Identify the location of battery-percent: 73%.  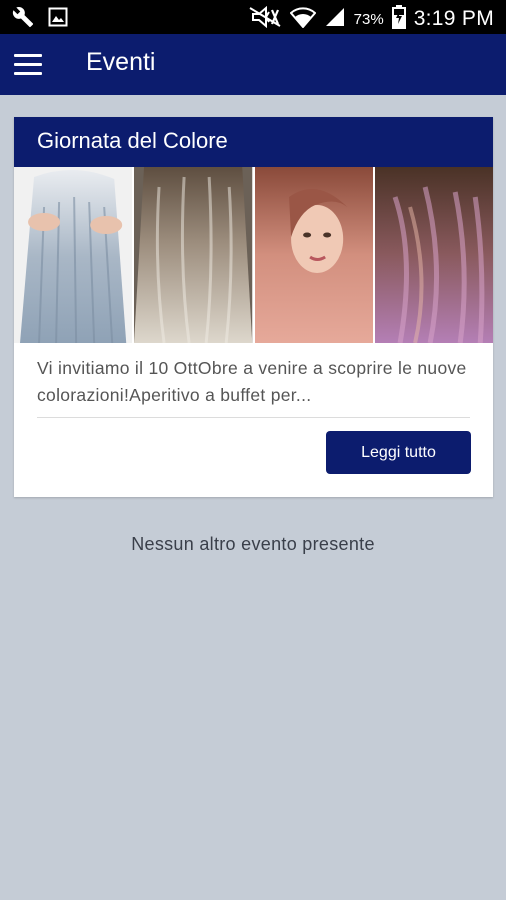
(368, 19).